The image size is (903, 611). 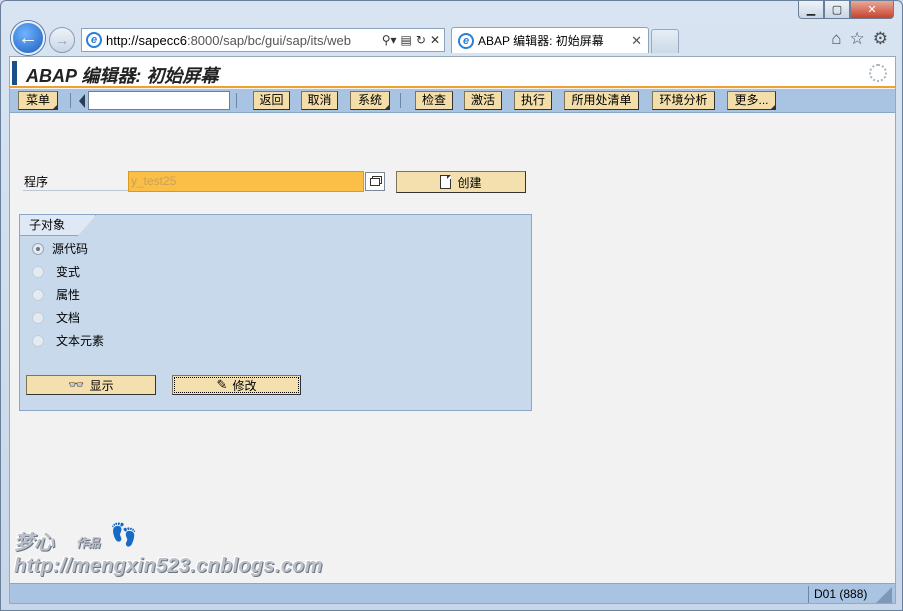 What do you see at coordinates (38, 100) in the screenshot?
I see `menu-button: 菜单` at bounding box center [38, 100].